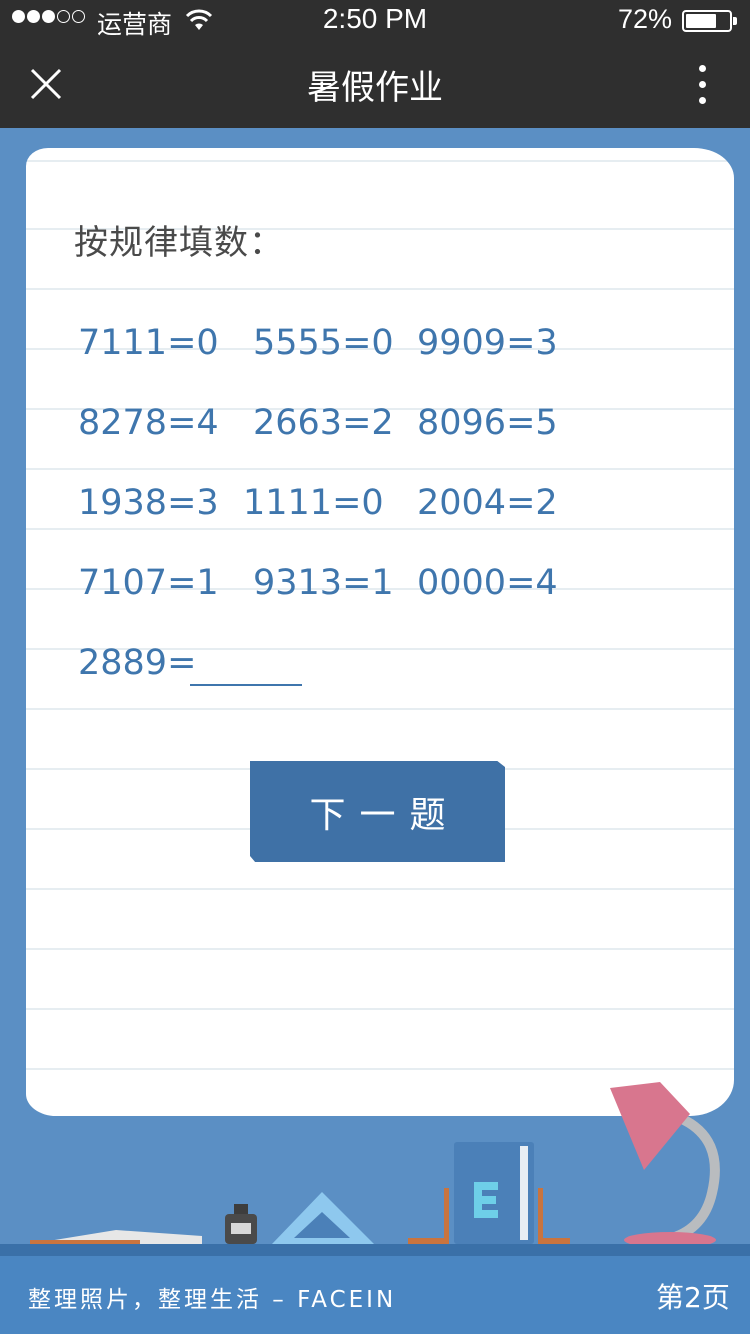 Image resolution: width=750 pixels, height=1334 pixels. I want to click on equation: 9909=3, so click(487, 343).